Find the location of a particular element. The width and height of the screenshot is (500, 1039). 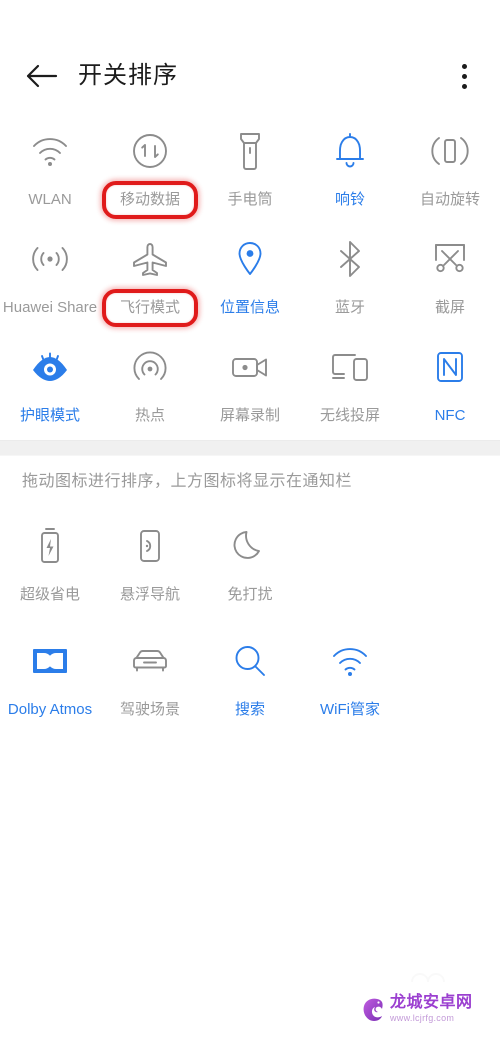

section-divider is located at coordinates (250, 448).